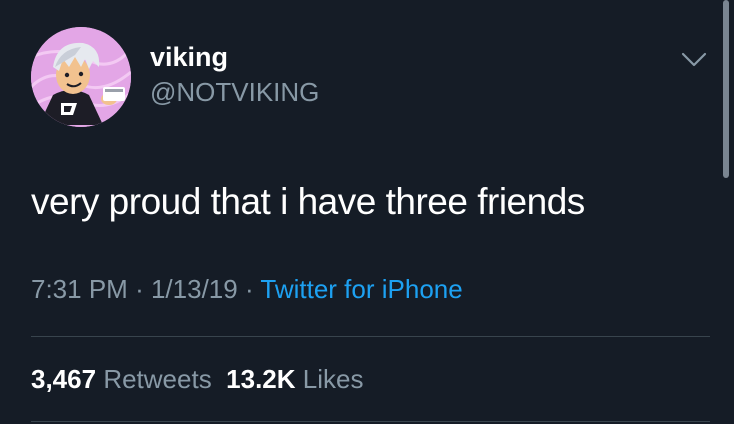  I want to click on retweets-label: Retweets, so click(157, 379).